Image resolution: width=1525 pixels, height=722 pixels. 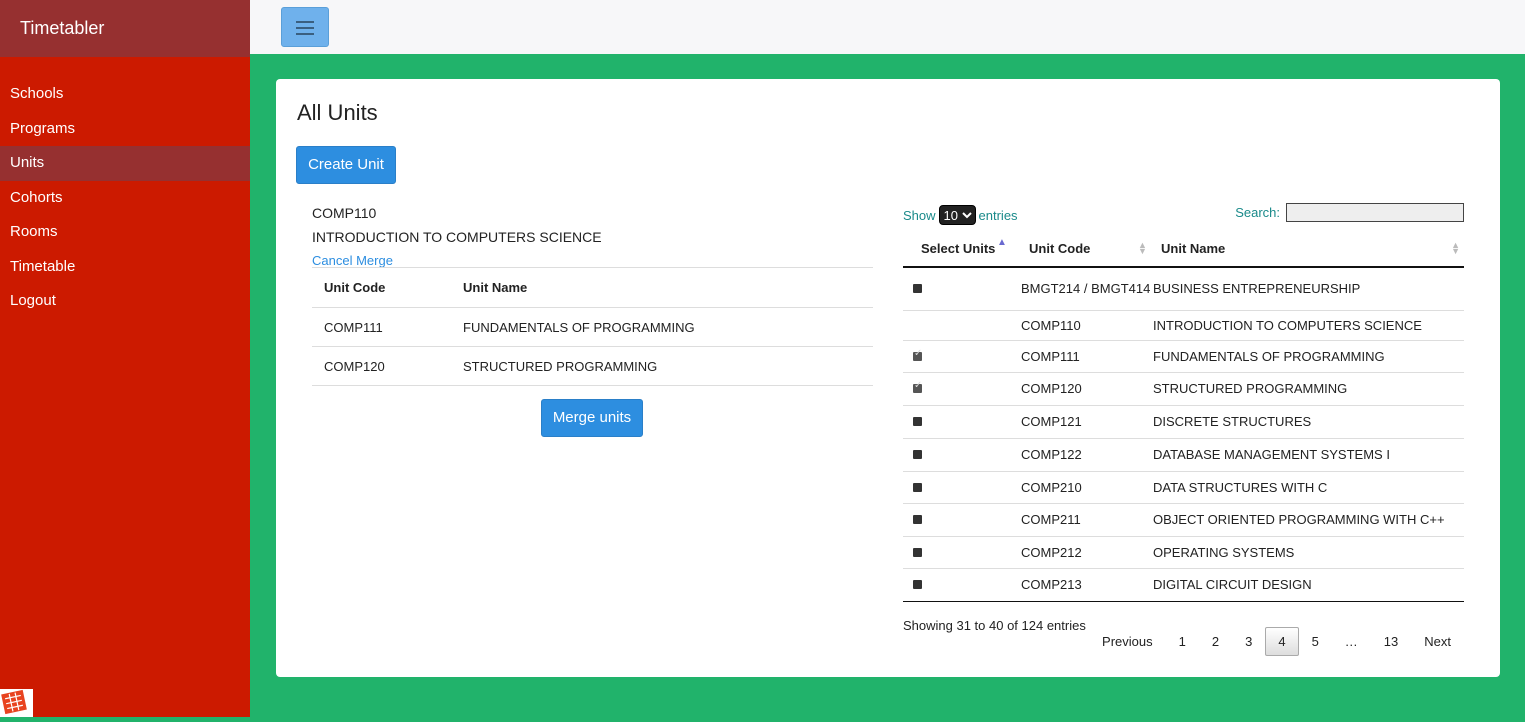 I want to click on column-header-unit-name: Unit Name, so click(x=662, y=287).